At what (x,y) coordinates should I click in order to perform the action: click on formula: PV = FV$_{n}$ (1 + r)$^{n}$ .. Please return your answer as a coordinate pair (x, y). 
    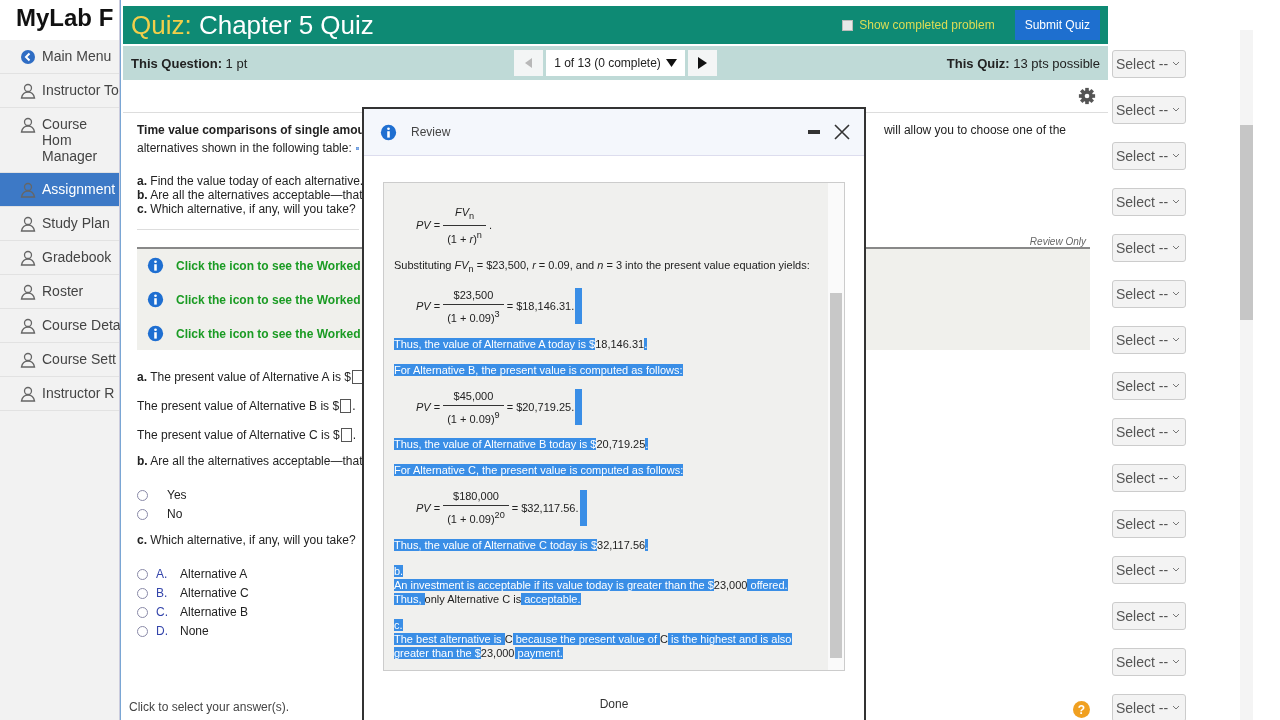
    Looking at the image, I should click on (454, 225).